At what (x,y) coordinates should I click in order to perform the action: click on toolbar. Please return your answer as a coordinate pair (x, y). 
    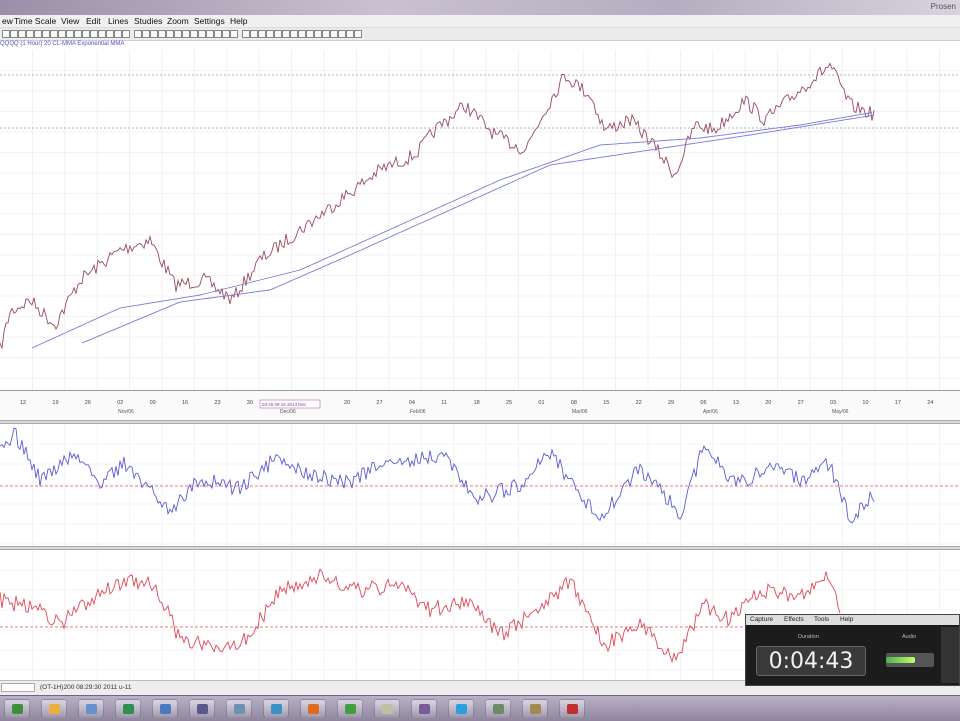
    Looking at the image, I should click on (480, 34).